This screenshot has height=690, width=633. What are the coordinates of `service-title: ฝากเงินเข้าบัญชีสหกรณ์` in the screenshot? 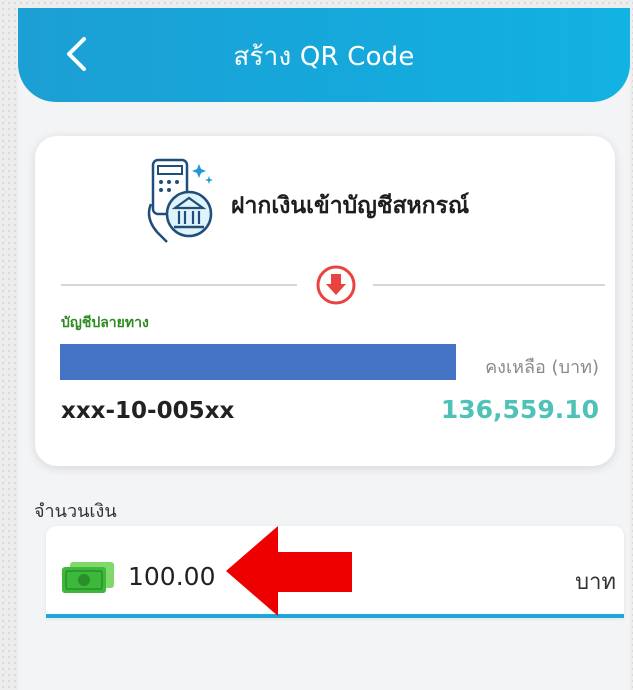 It's located at (350, 206).